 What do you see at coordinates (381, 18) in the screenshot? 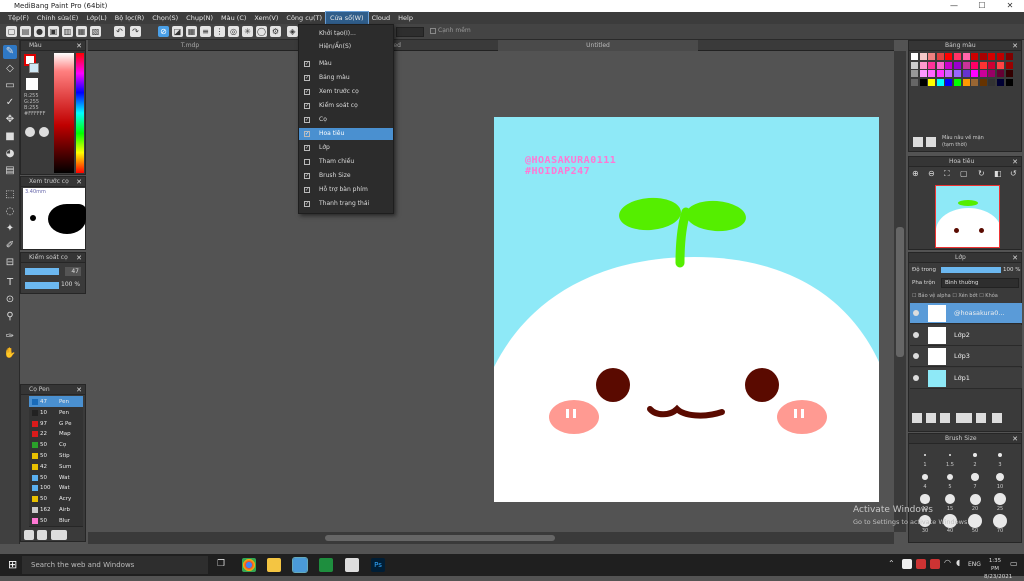
I see `menu-item-10: Cloud` at bounding box center [381, 18].